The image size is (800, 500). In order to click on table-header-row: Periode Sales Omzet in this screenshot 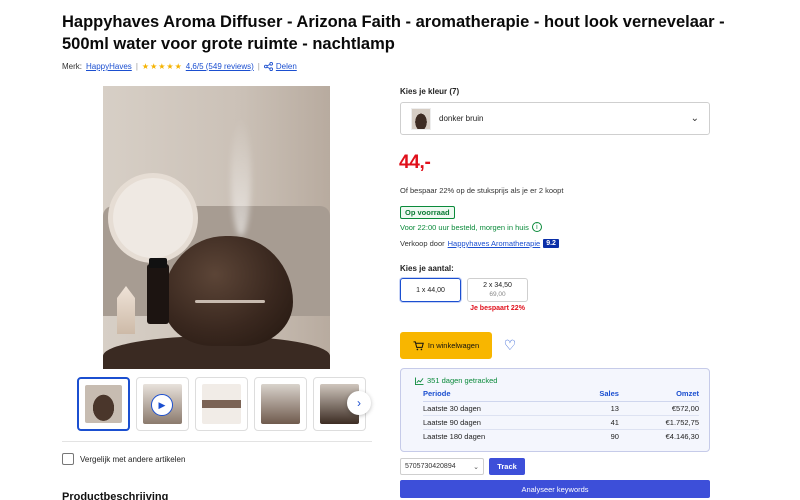, I will do `click(561, 395)`.